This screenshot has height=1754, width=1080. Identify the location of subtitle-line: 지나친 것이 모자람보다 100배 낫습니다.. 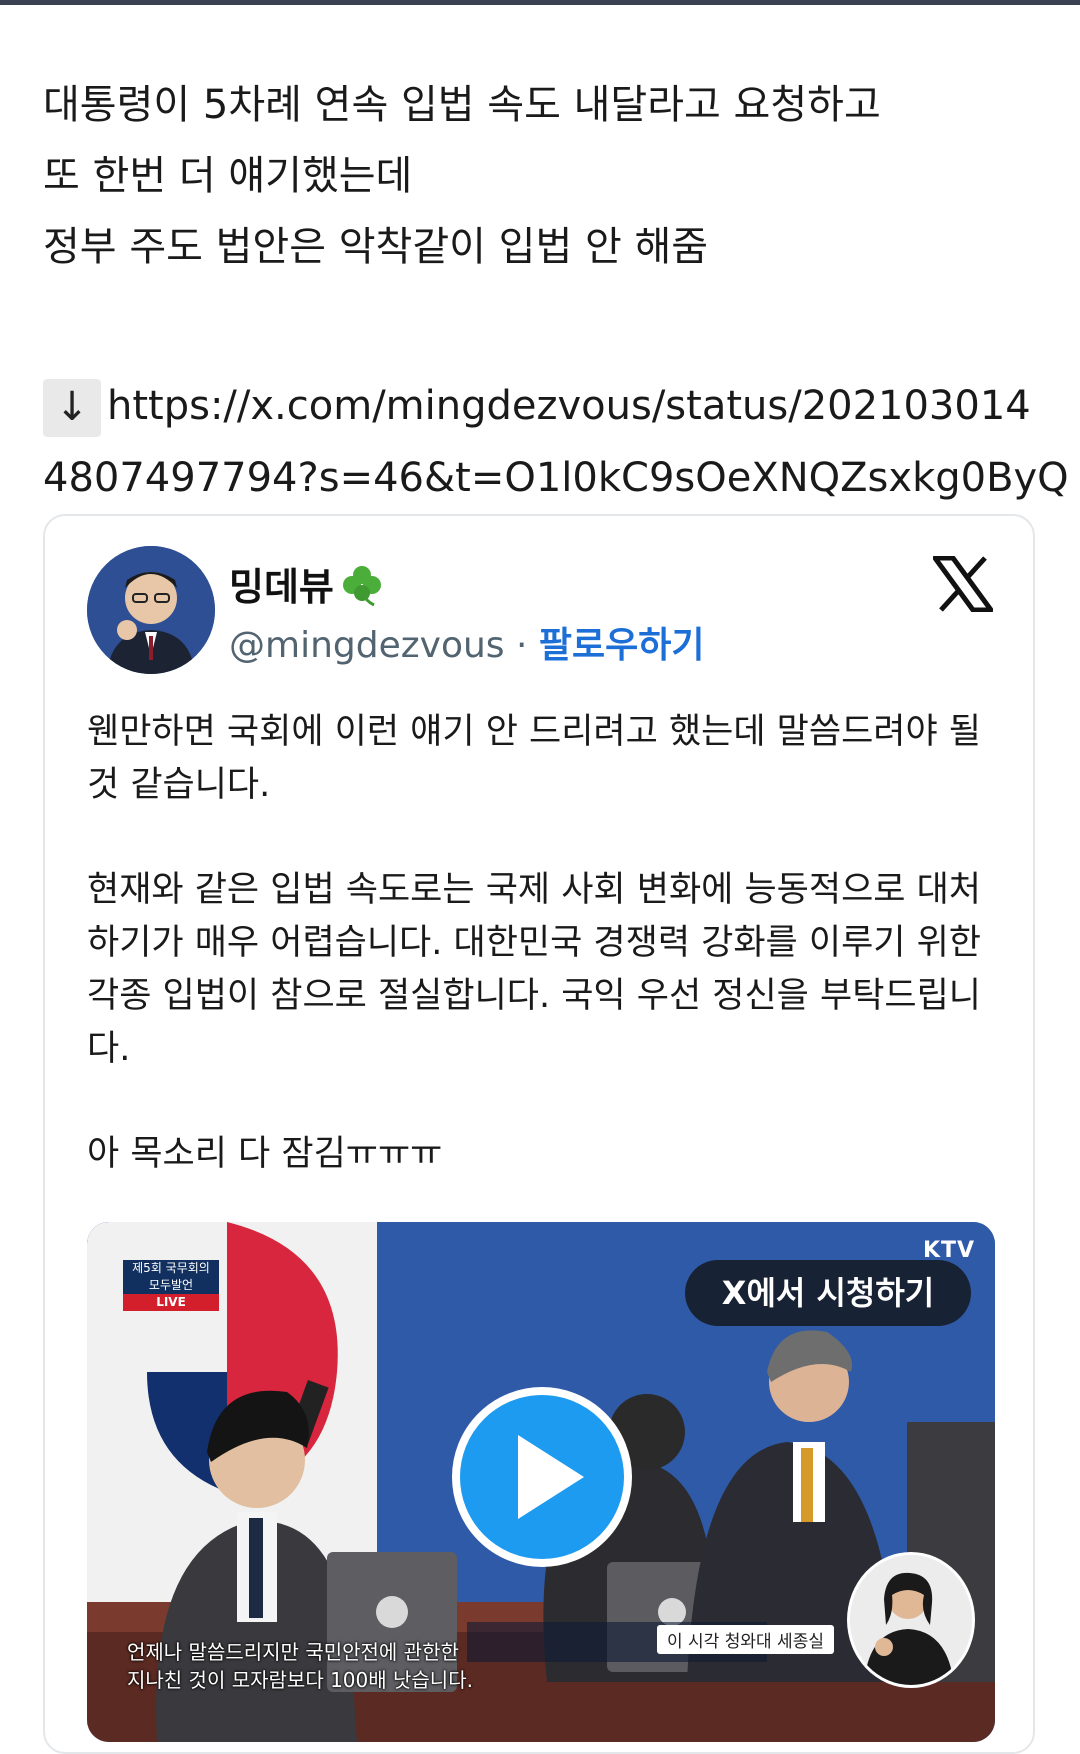
(300, 1680).